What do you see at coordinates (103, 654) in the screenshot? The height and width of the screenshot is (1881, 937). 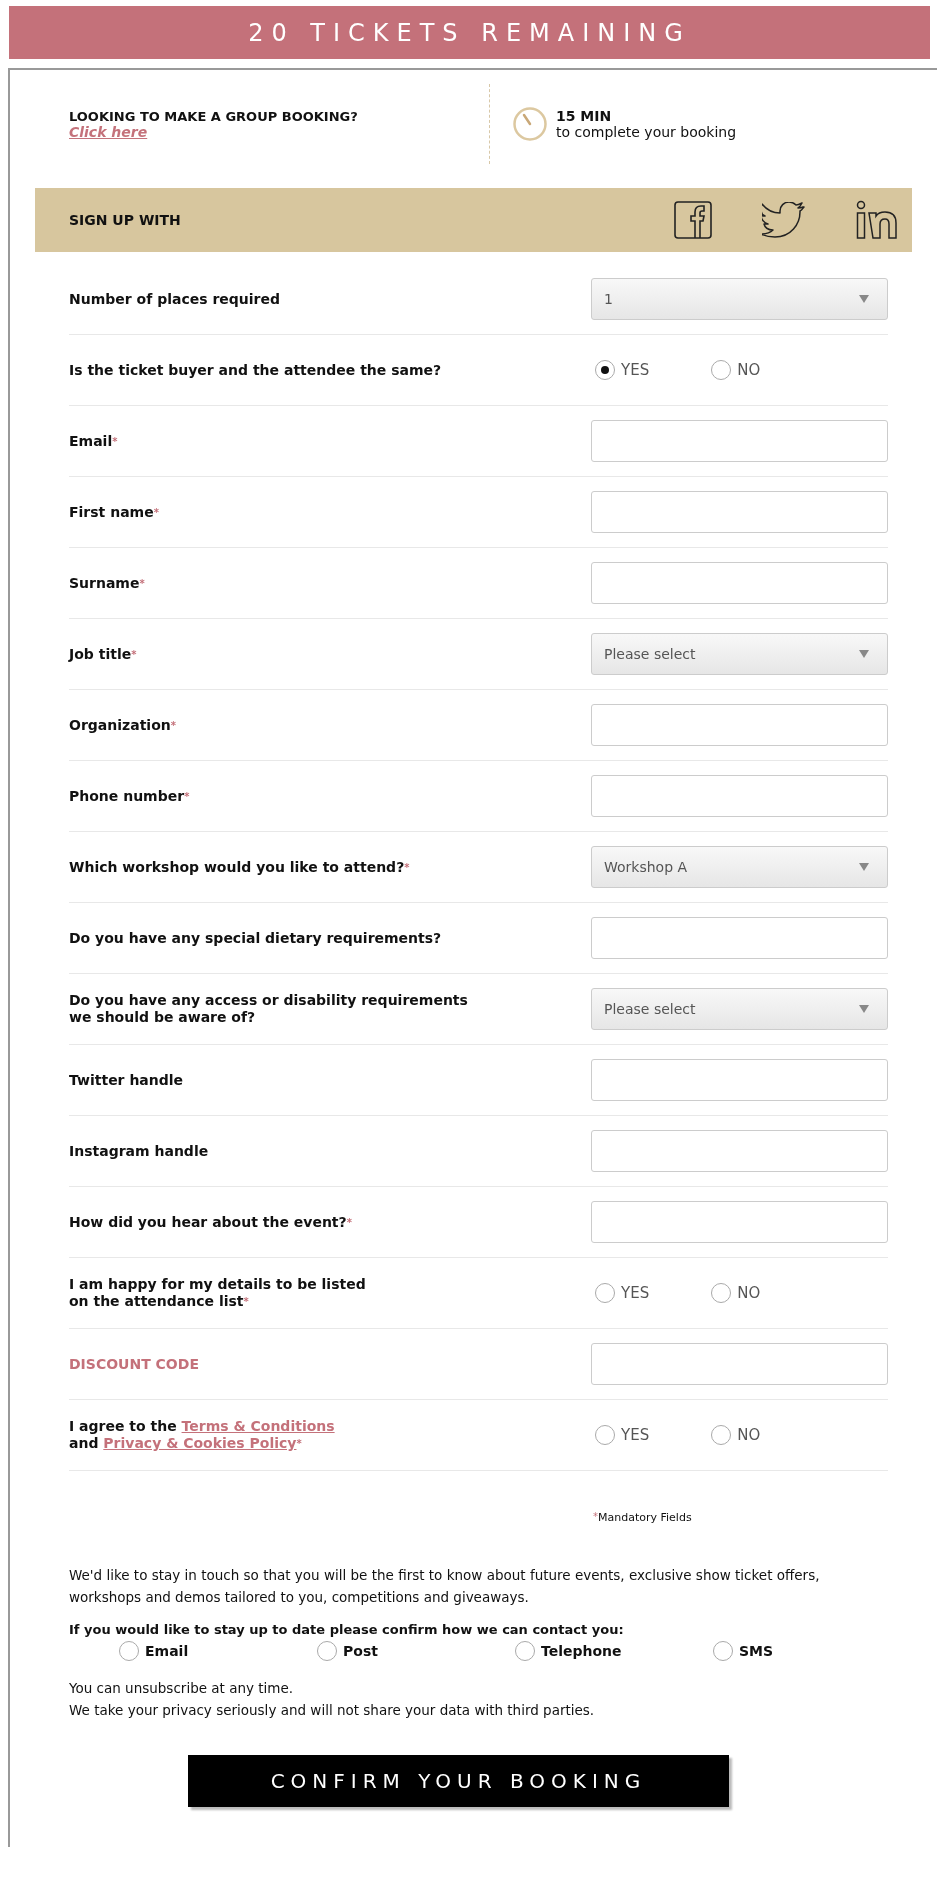 I see `field-label: Job title*` at bounding box center [103, 654].